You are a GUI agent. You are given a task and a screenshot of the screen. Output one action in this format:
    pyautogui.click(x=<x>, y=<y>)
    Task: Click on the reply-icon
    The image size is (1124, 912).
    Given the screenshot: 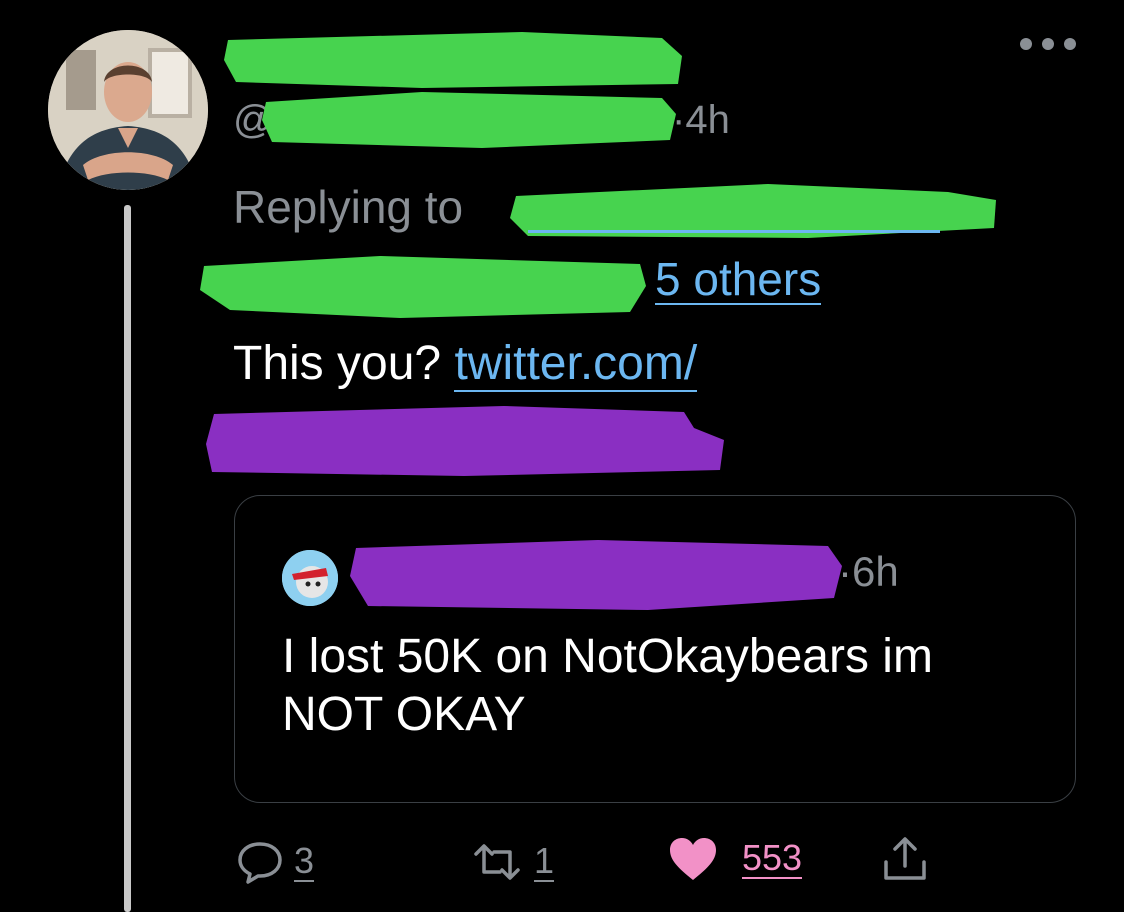 What is the action you would take?
    pyautogui.click(x=260, y=863)
    